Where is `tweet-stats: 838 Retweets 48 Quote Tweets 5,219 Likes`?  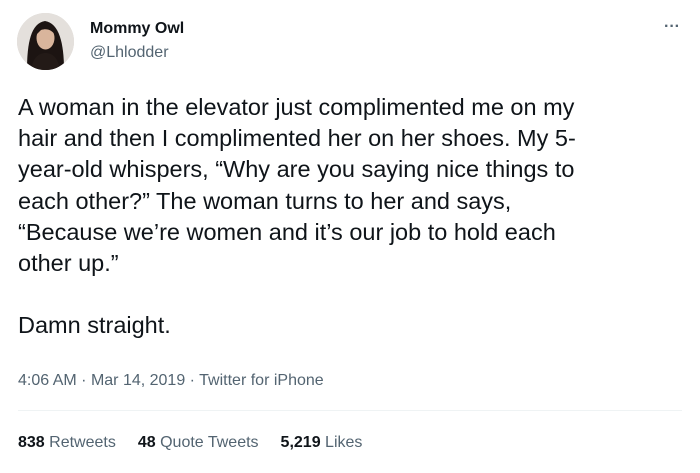
tweet-stats: 838 Retweets 48 Quote Tweets 5,219 Likes is located at coordinates (190, 443).